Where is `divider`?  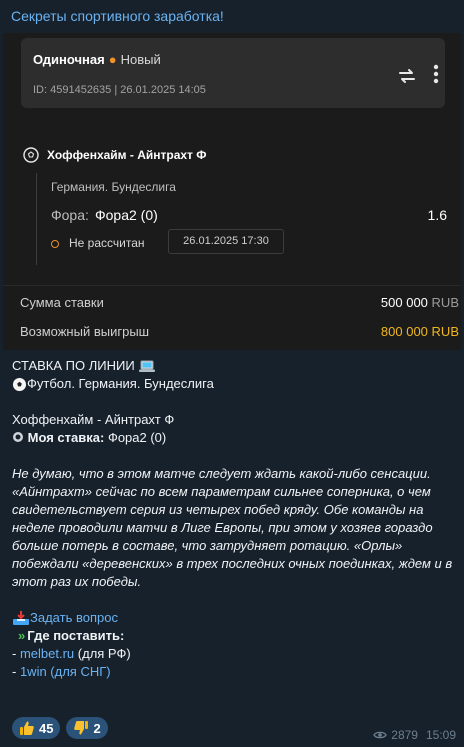
divider is located at coordinates (232, 285).